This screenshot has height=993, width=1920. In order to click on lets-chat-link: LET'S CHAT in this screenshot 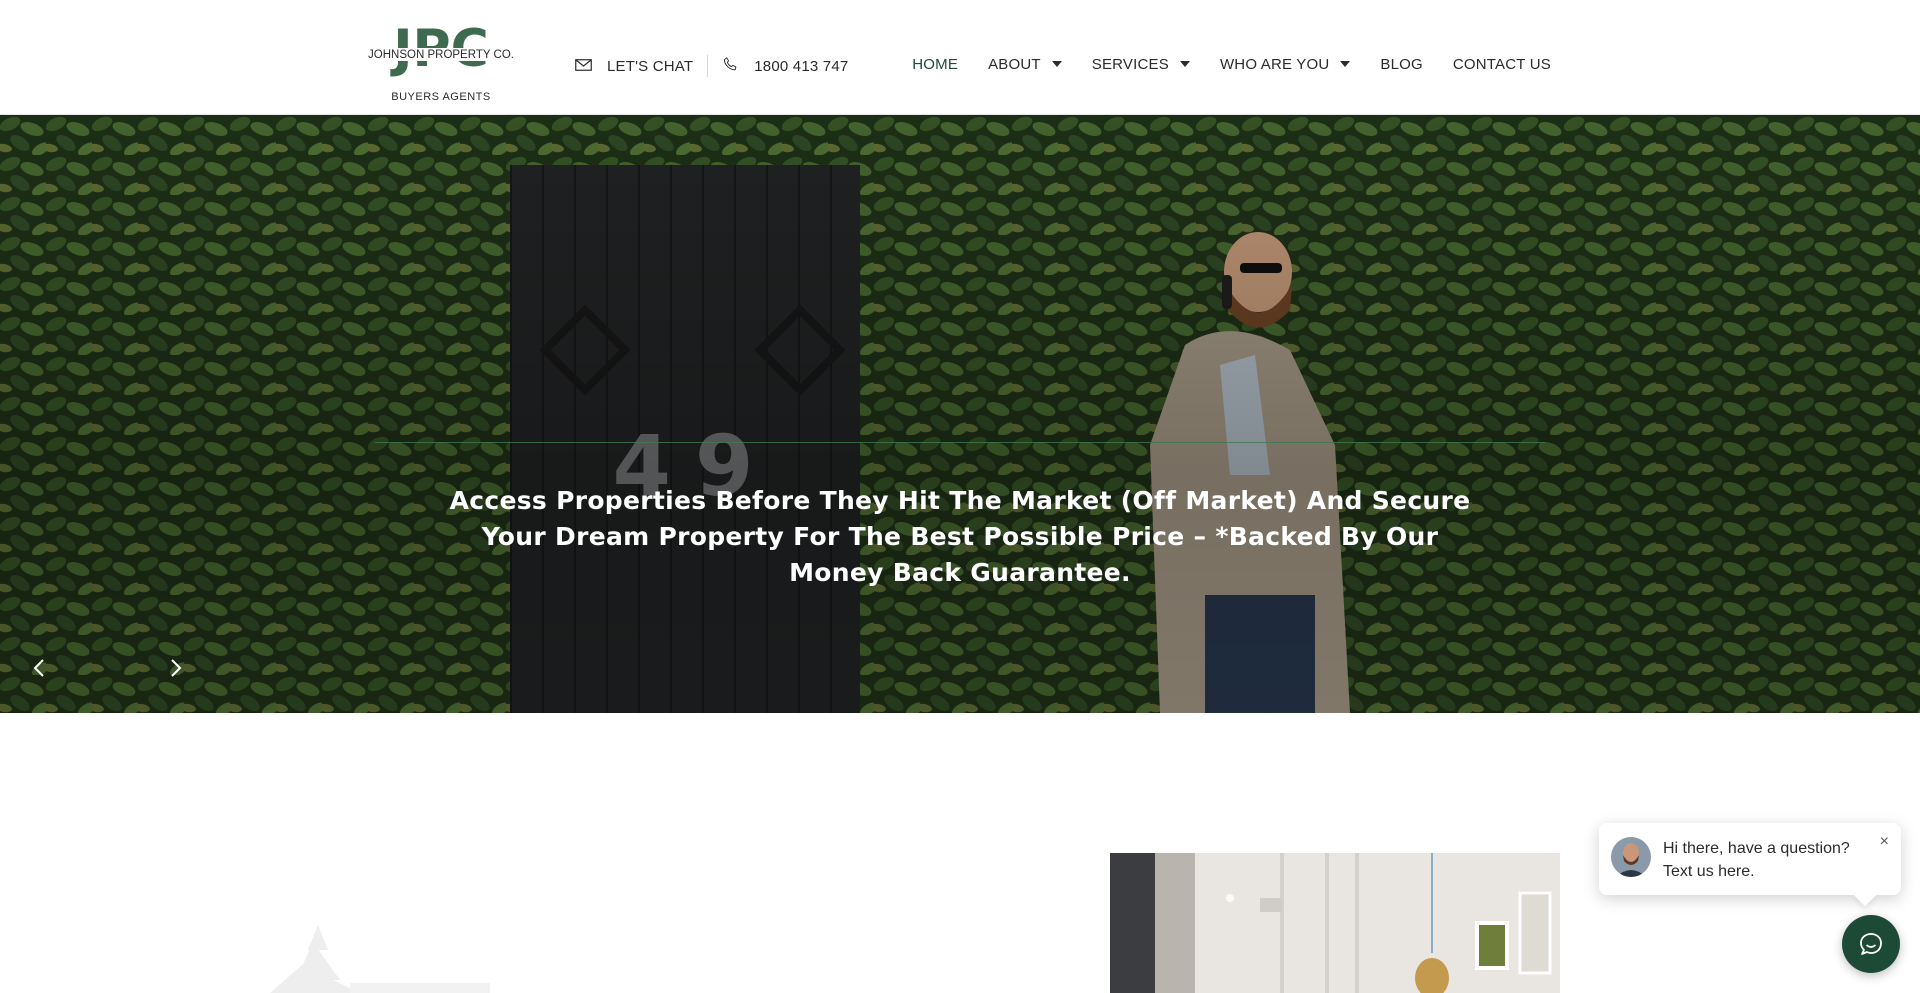, I will do `click(634, 66)`.